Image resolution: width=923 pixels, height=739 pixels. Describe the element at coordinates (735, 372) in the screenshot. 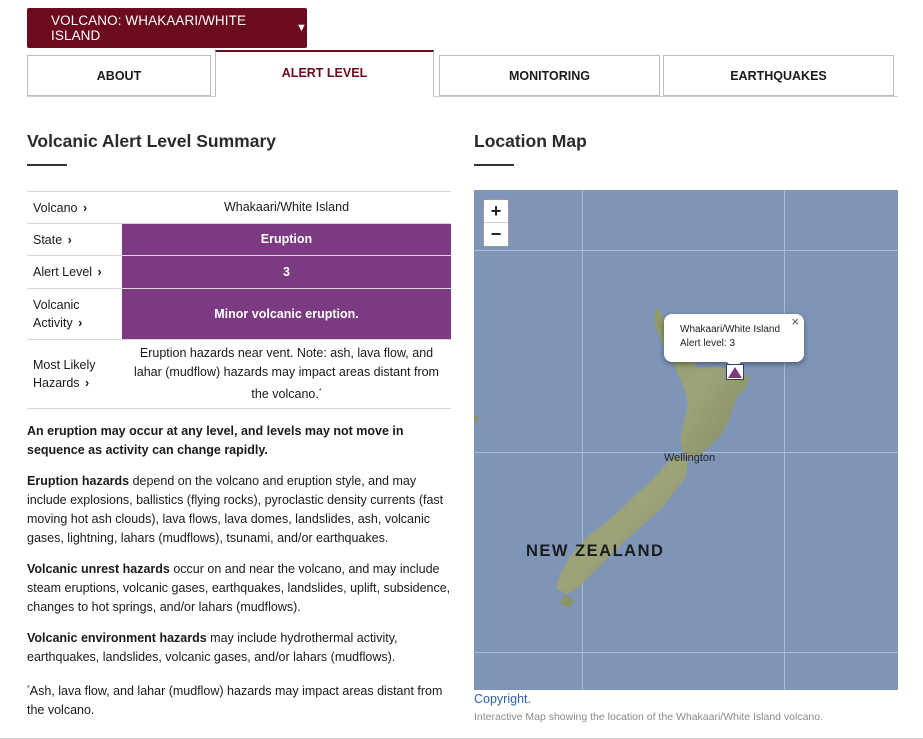

I see `volcano-marker-icon` at that location.